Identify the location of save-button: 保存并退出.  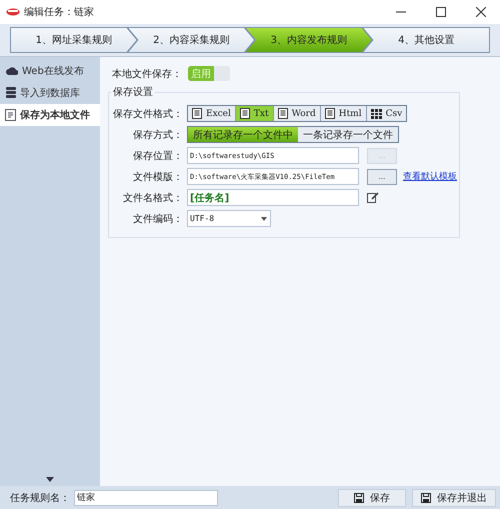
(454, 497).